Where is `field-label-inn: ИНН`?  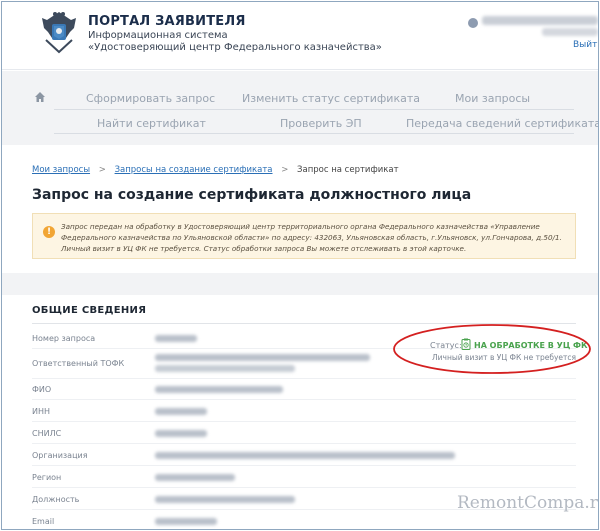 field-label-inn: ИНН is located at coordinates (41, 411).